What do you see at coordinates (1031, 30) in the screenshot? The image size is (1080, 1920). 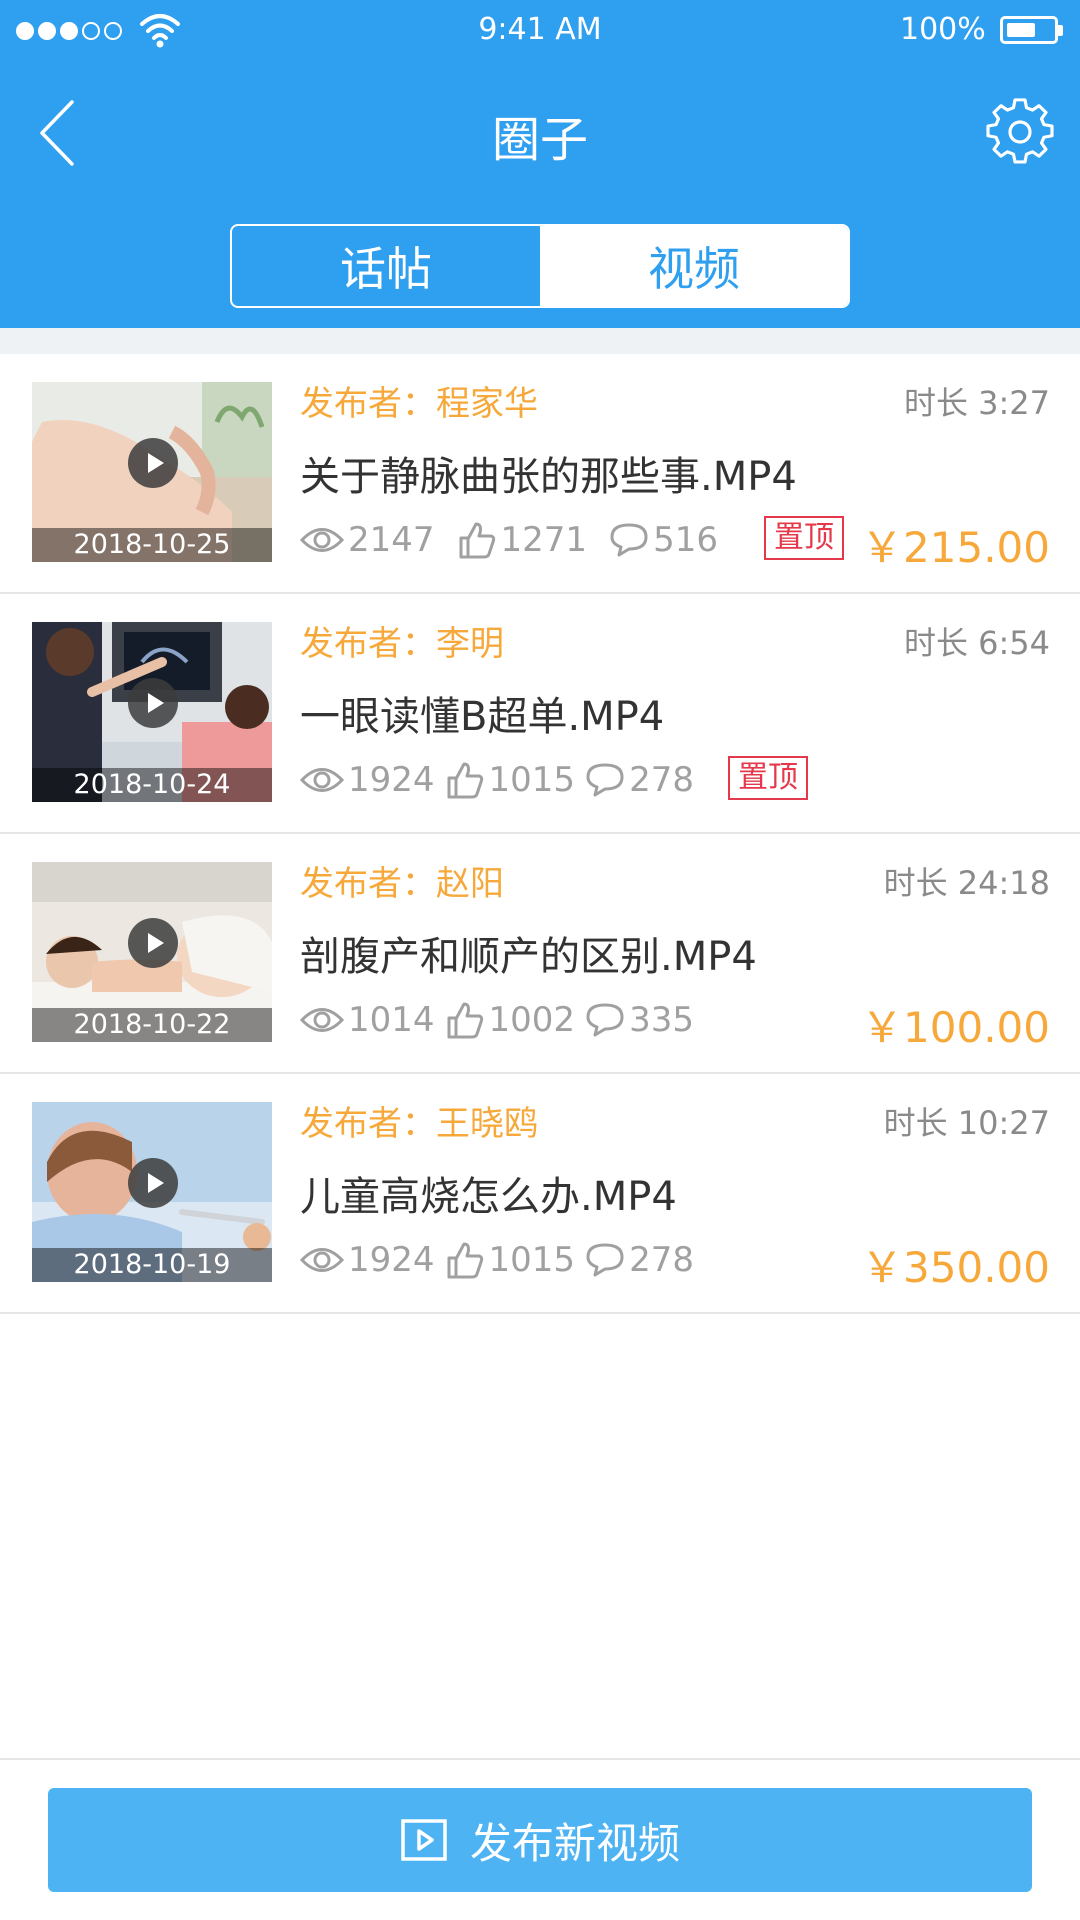 I see `battery-icon` at bounding box center [1031, 30].